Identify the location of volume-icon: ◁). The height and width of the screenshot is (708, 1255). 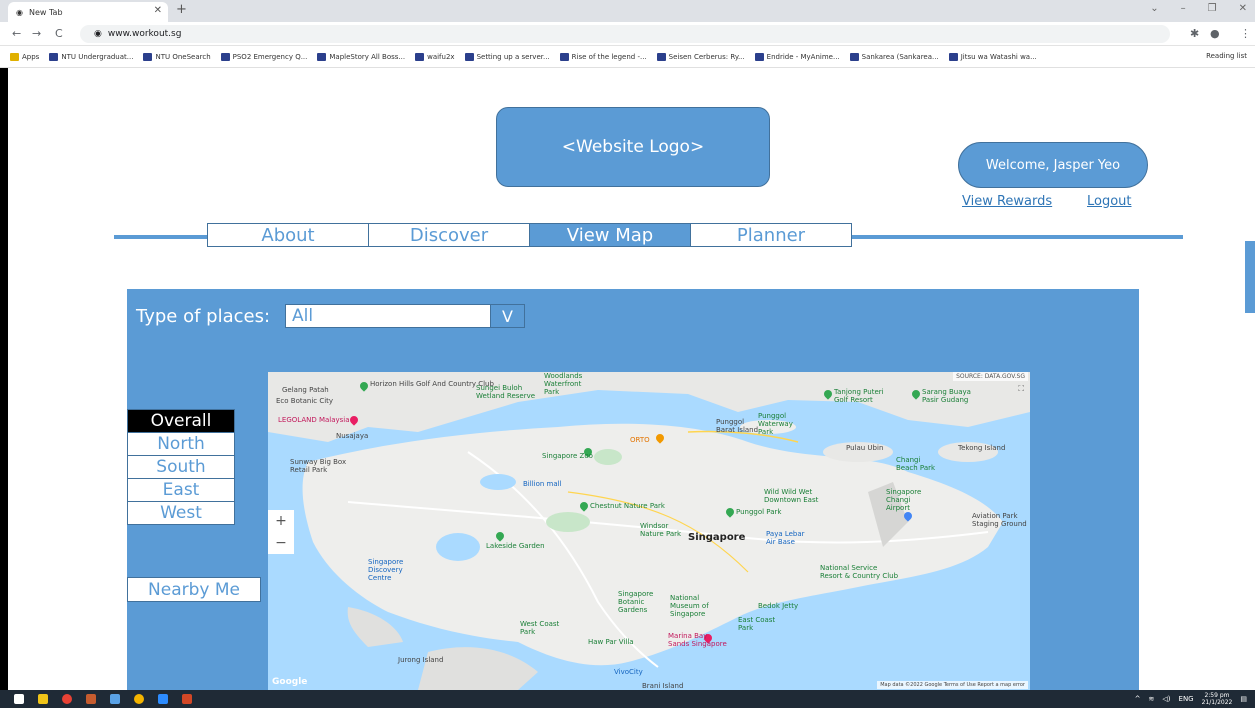
(1166, 699).